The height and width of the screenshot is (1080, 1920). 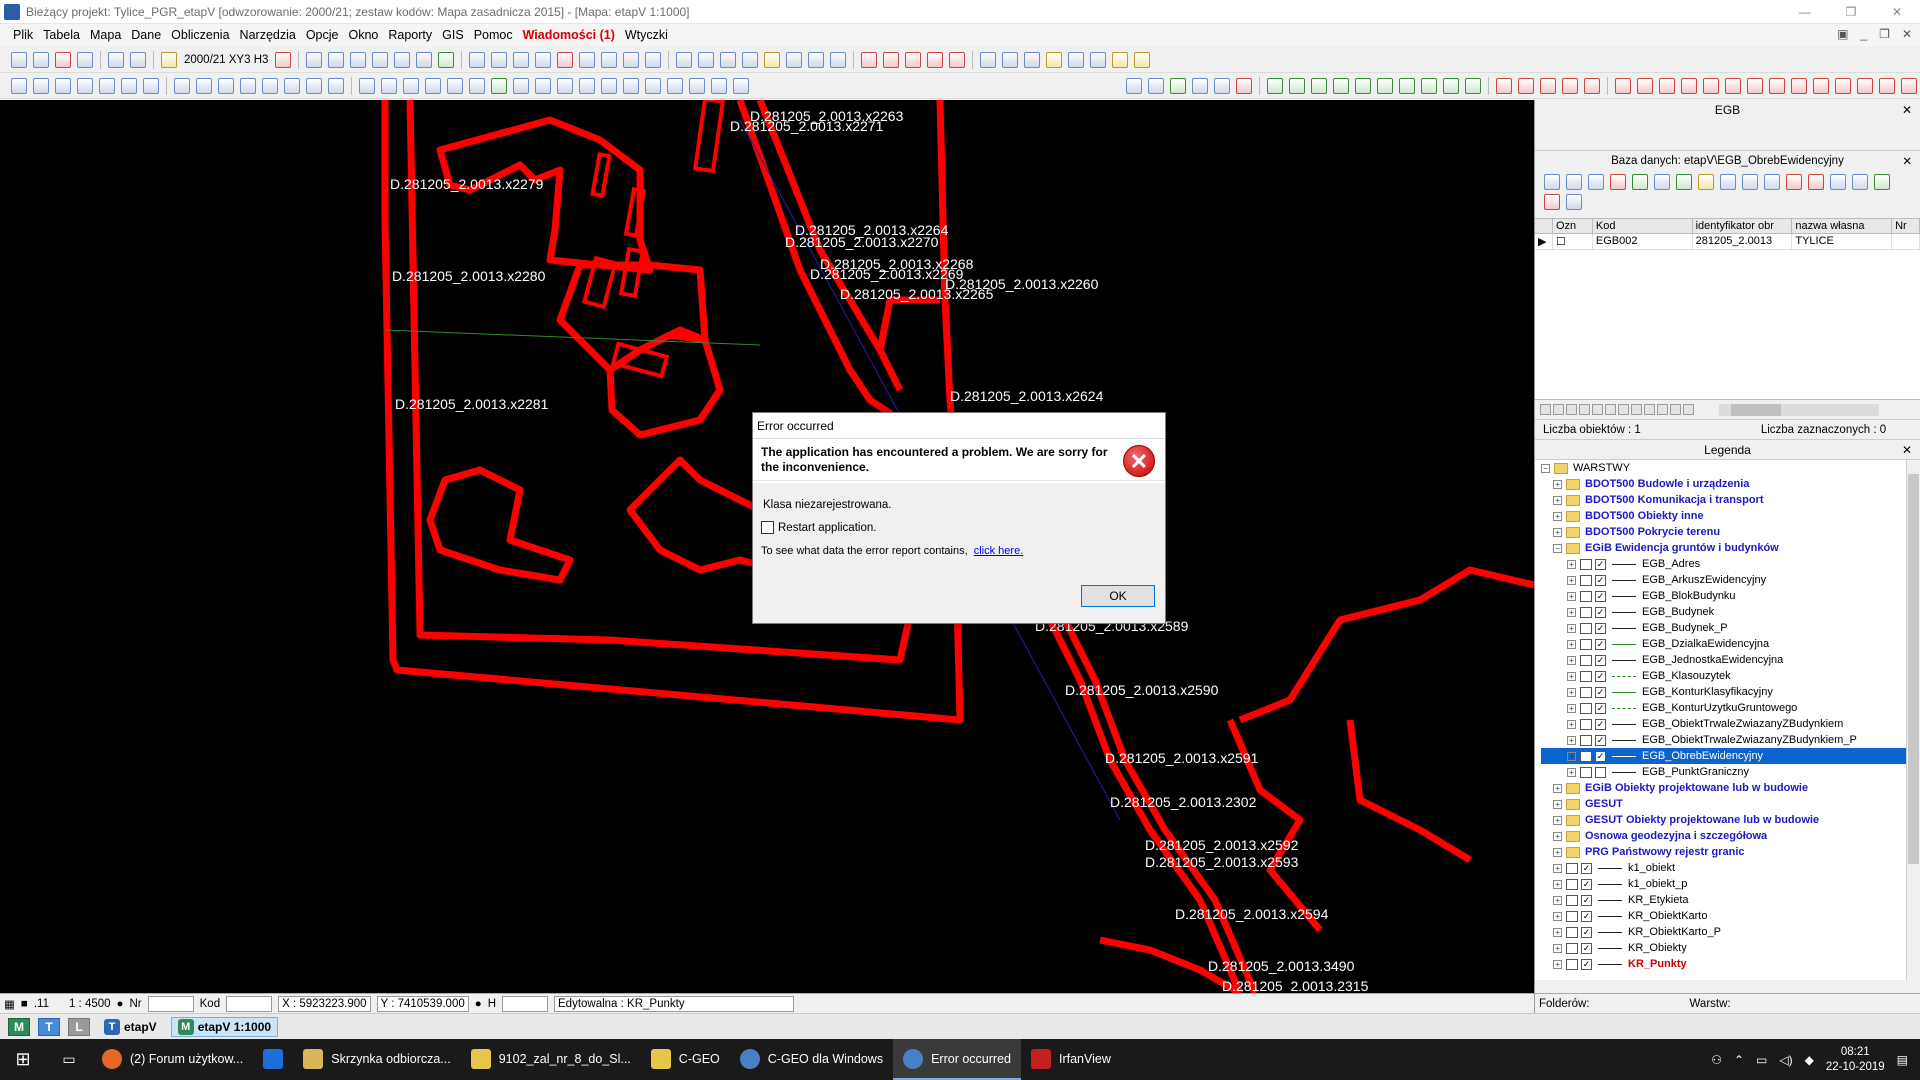 What do you see at coordinates (767, 527) in the screenshot?
I see `checkbox-box` at bounding box center [767, 527].